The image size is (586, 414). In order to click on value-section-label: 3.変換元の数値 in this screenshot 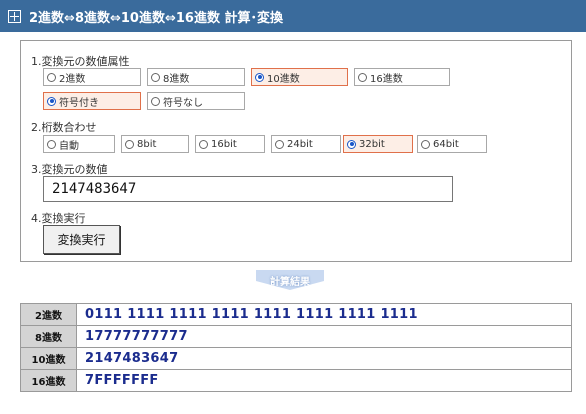, I will do `click(69, 169)`.